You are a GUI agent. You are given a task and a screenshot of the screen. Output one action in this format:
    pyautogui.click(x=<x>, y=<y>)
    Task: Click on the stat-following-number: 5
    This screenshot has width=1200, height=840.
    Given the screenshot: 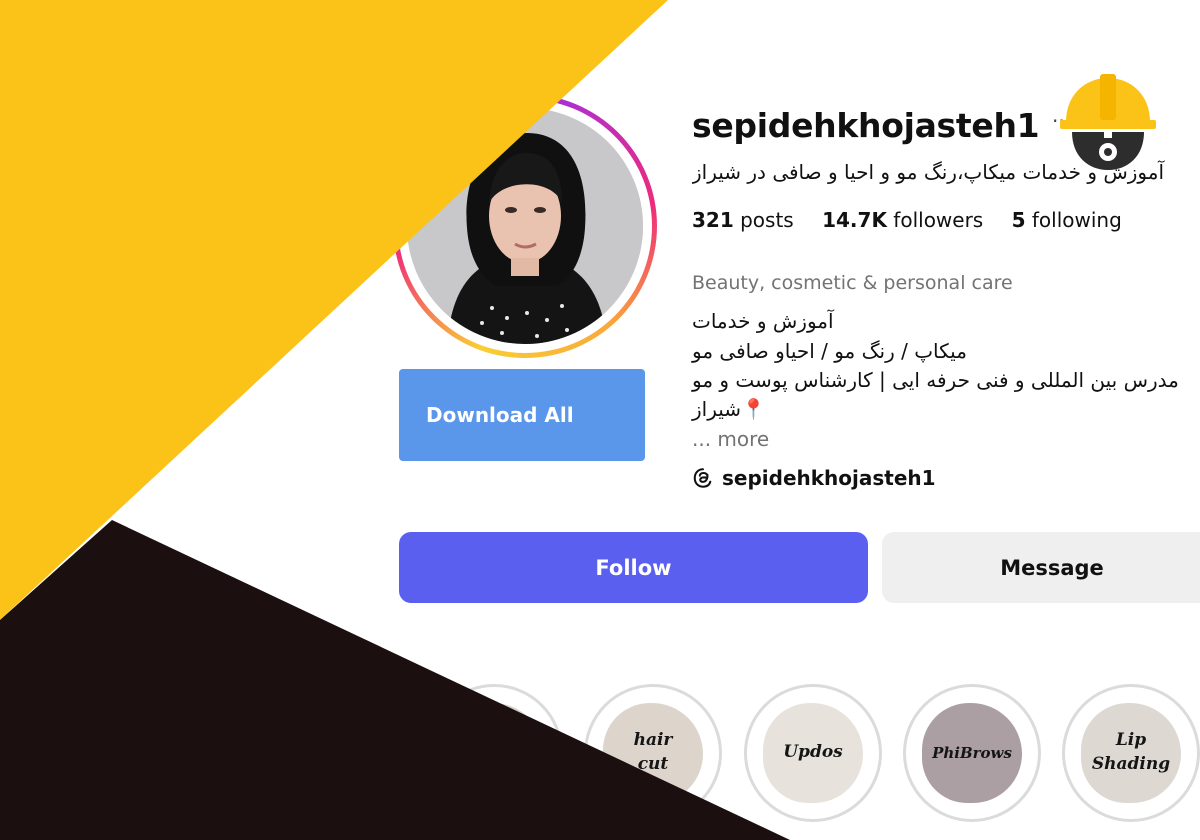 What is the action you would take?
    pyautogui.click(x=1018, y=220)
    